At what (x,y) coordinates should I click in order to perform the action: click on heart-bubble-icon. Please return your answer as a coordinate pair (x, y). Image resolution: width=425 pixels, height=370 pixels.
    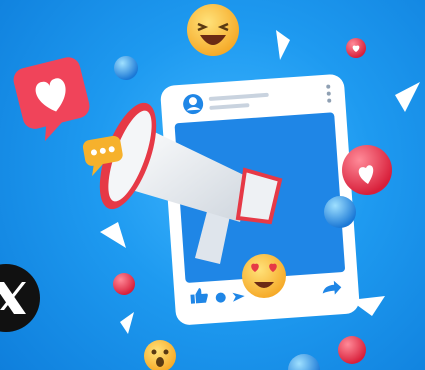
    Looking at the image, I should click on (51, 99).